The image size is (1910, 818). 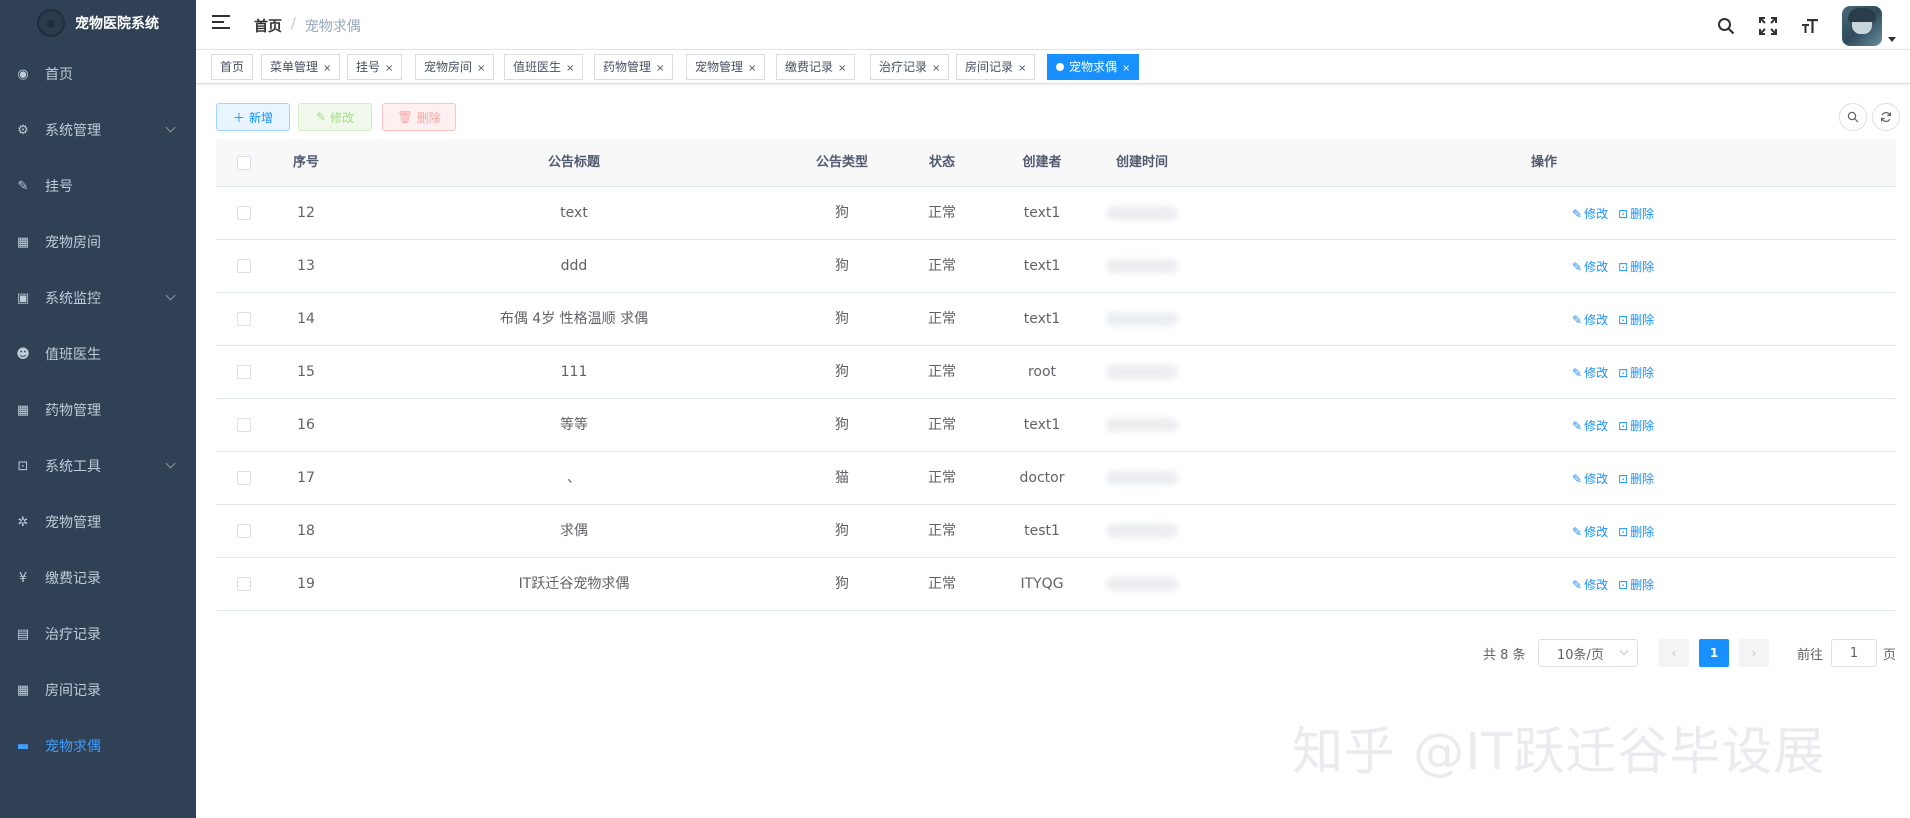 What do you see at coordinates (1042, 266) in the screenshot?
I see `cell-creator: text1` at bounding box center [1042, 266].